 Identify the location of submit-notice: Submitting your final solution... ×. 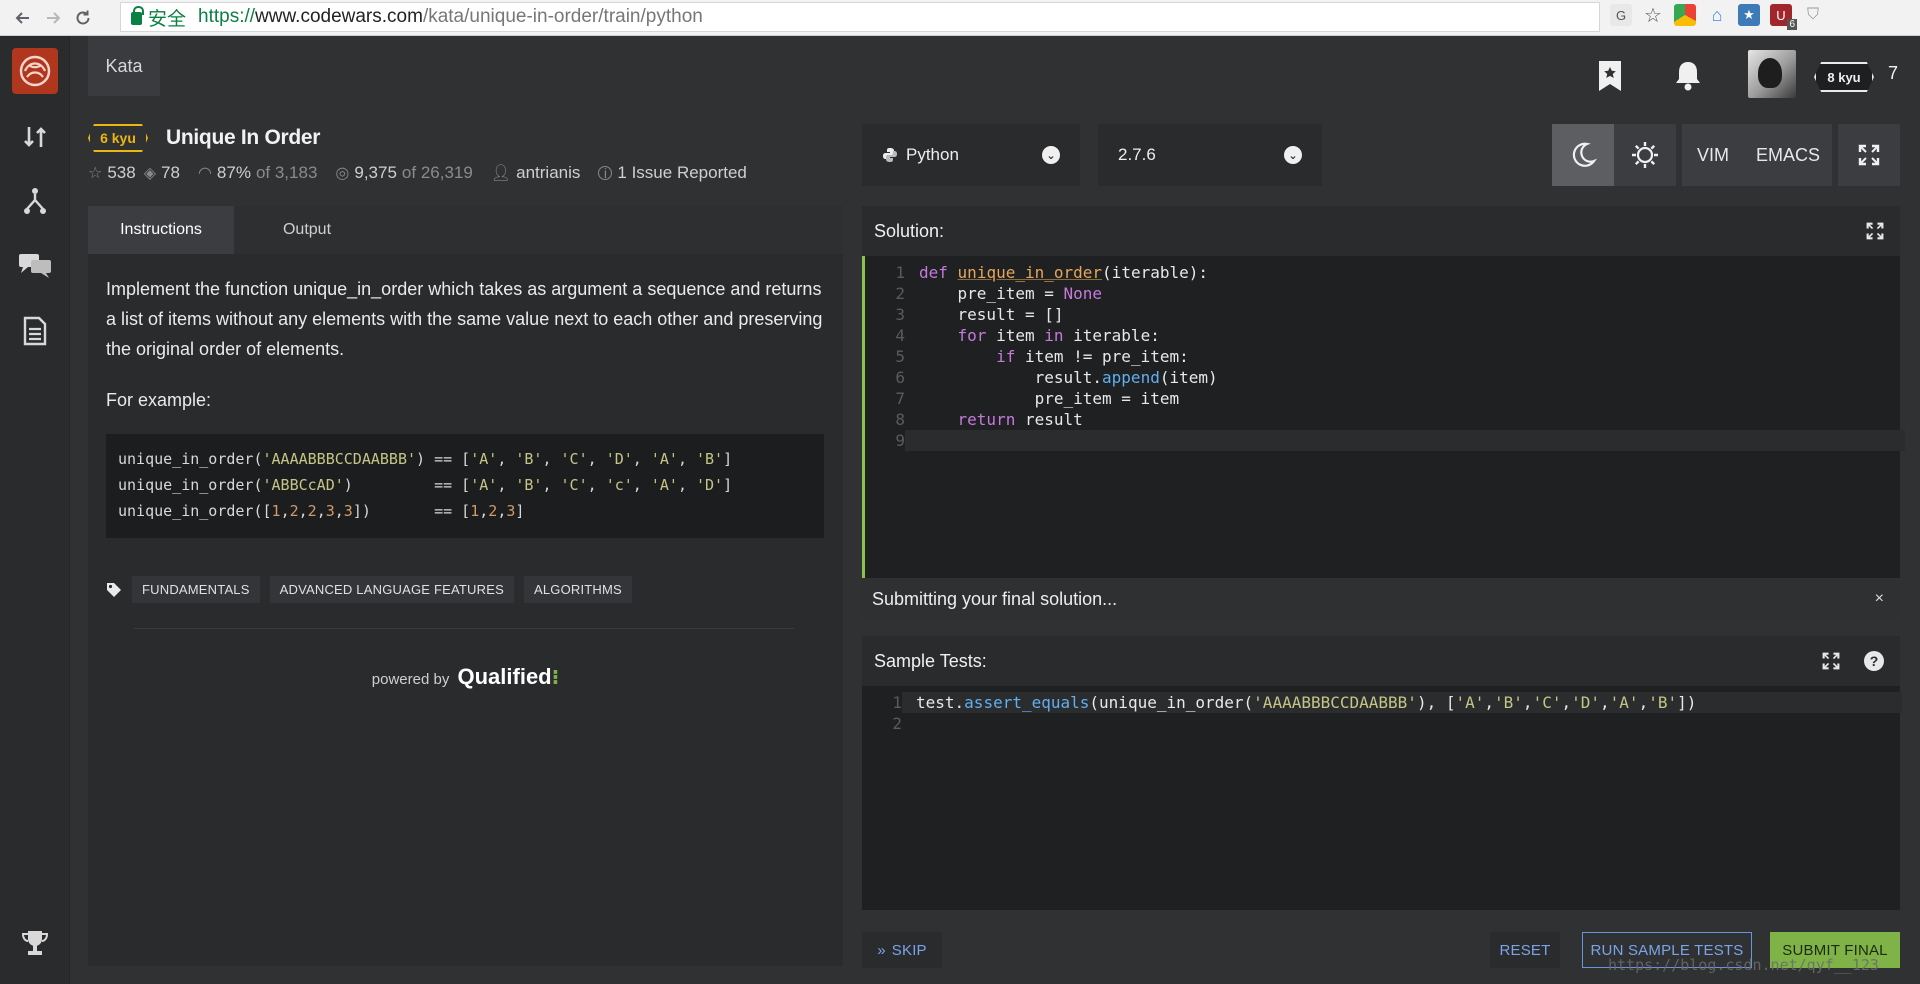
(1381, 599).